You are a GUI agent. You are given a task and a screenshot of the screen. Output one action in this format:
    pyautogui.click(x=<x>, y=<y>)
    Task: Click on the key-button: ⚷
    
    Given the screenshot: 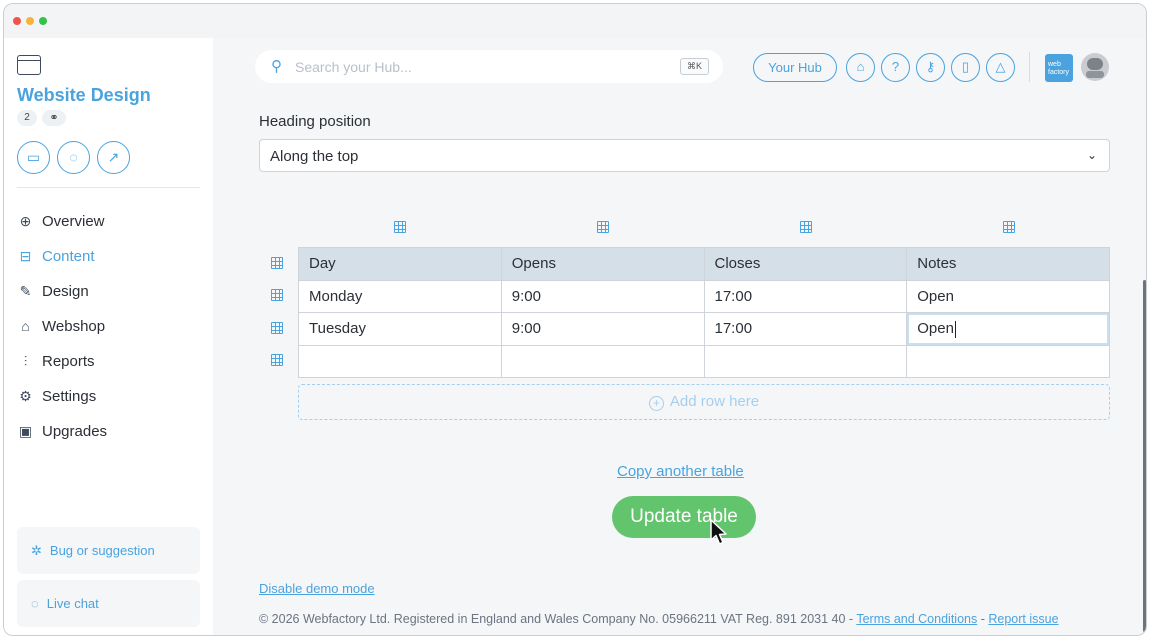 What is the action you would take?
    pyautogui.click(x=930, y=67)
    